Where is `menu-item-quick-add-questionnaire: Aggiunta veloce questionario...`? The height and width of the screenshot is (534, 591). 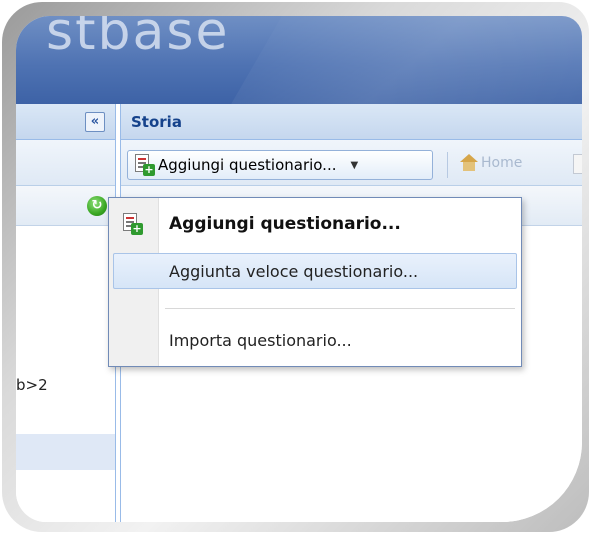
menu-item-quick-add-questionnaire: Aggiunta veloce questionario... is located at coordinates (315, 271).